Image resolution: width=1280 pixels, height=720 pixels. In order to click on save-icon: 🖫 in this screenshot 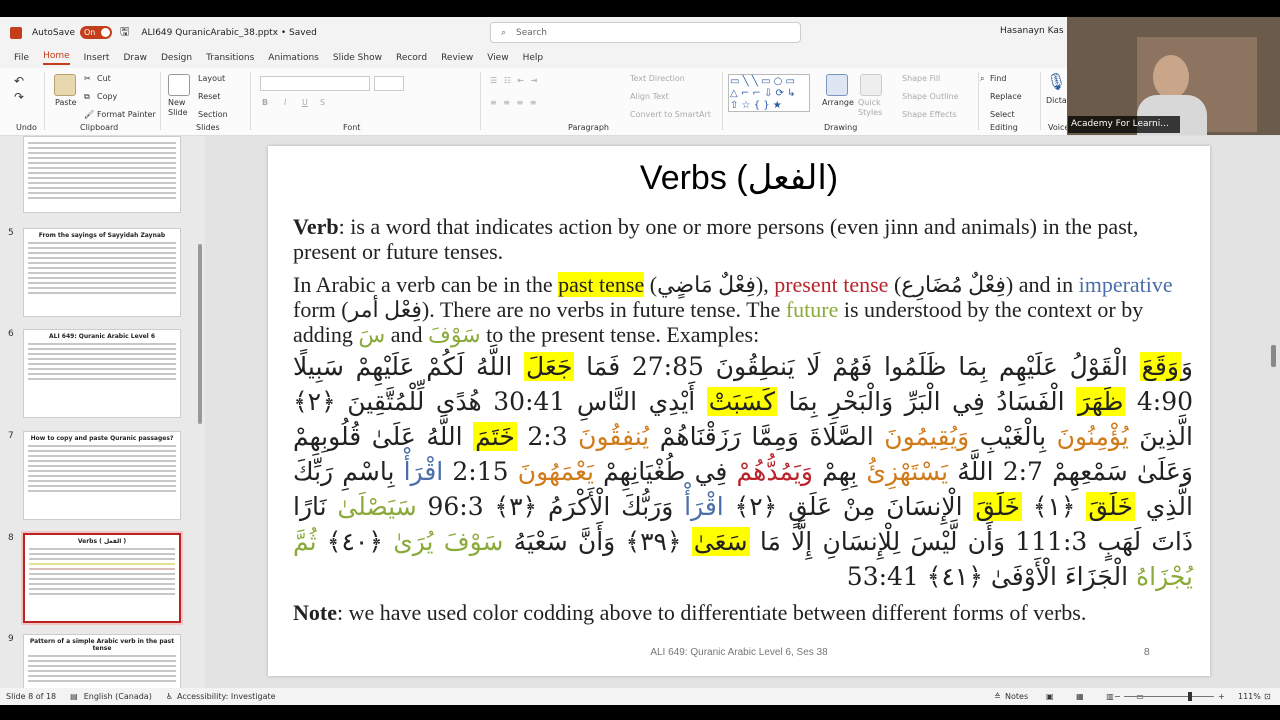, I will do `click(124, 32)`.